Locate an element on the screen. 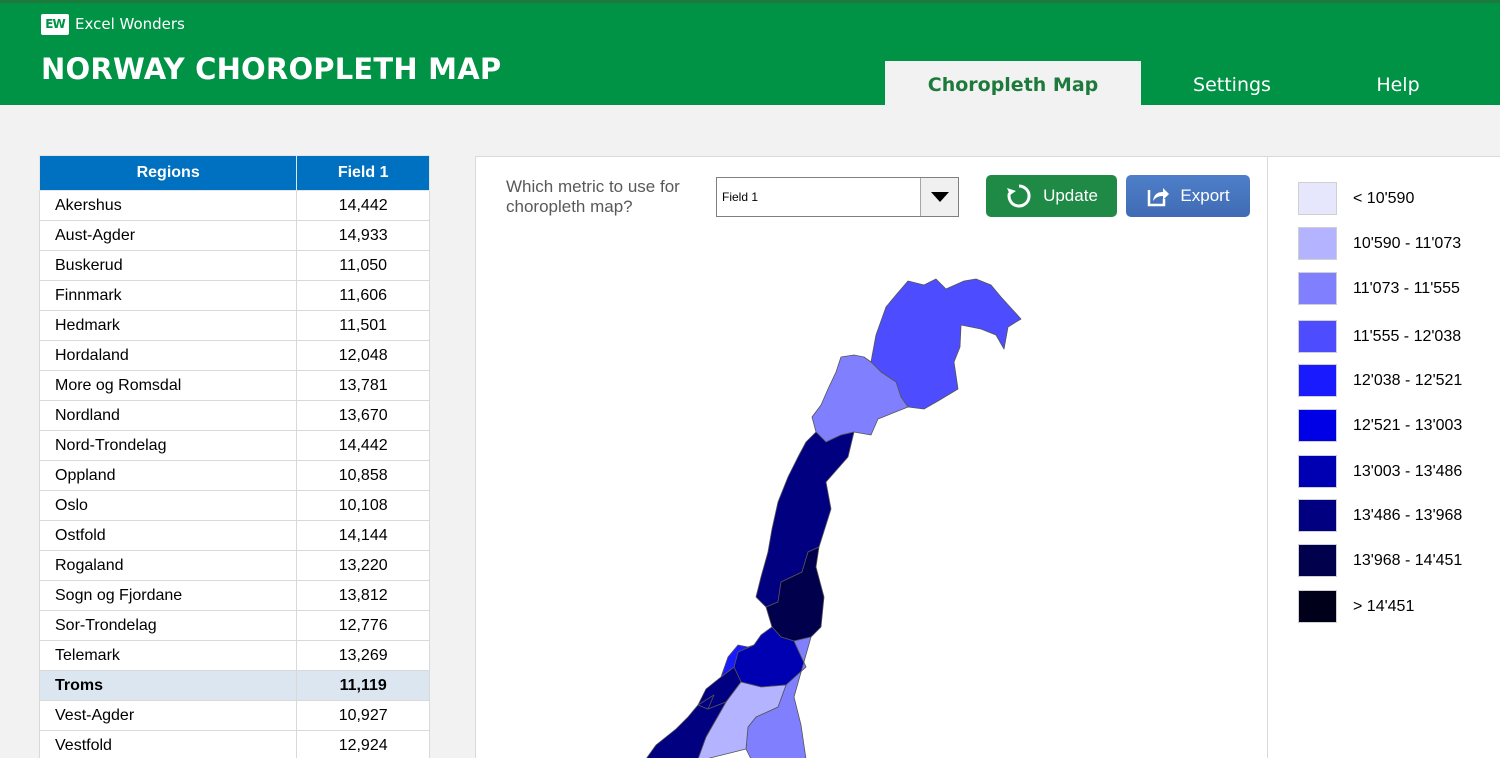  table-row: Aust-Agder 14,933 is located at coordinates (234, 235).